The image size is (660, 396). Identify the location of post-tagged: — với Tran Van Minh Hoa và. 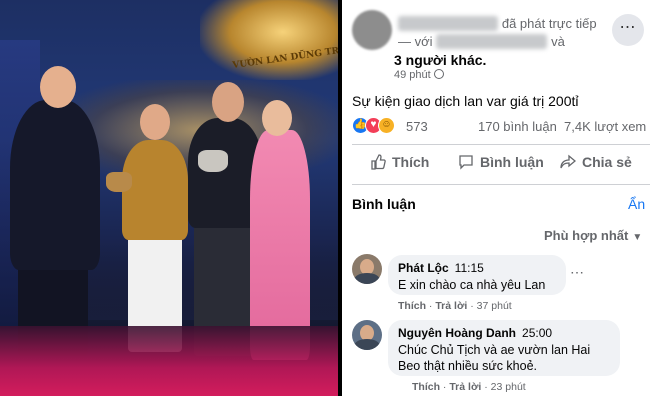
(481, 41).